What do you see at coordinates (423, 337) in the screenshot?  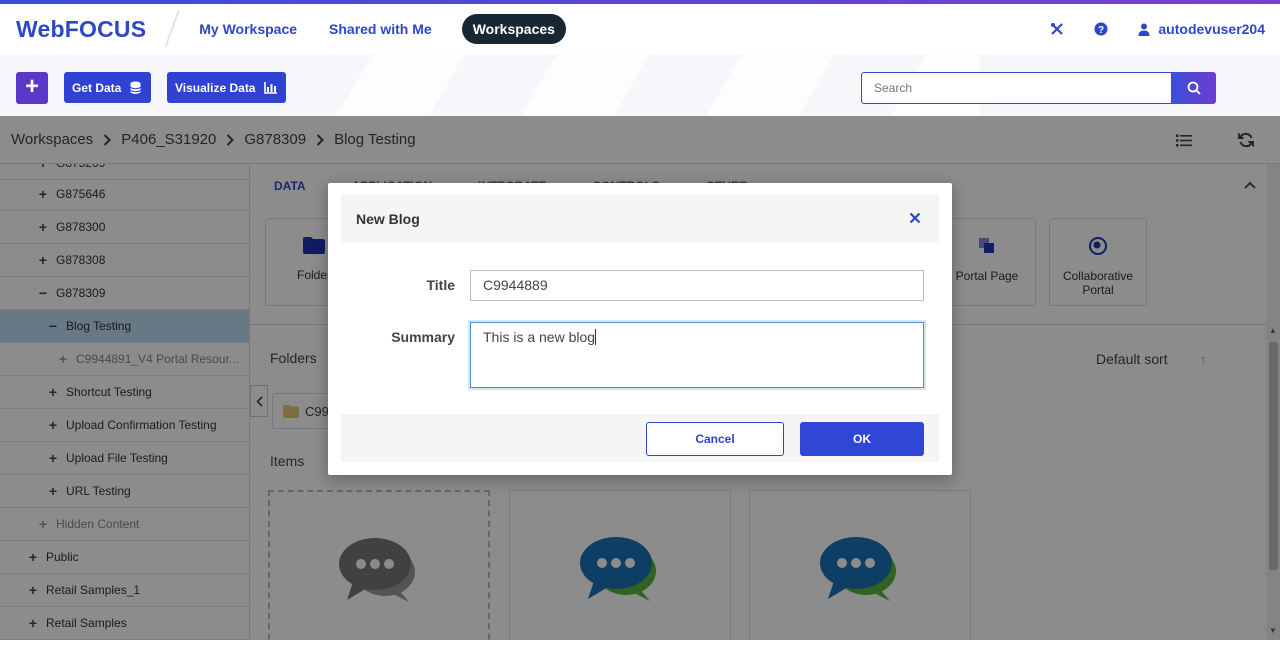 I see `summary-label: Summary` at bounding box center [423, 337].